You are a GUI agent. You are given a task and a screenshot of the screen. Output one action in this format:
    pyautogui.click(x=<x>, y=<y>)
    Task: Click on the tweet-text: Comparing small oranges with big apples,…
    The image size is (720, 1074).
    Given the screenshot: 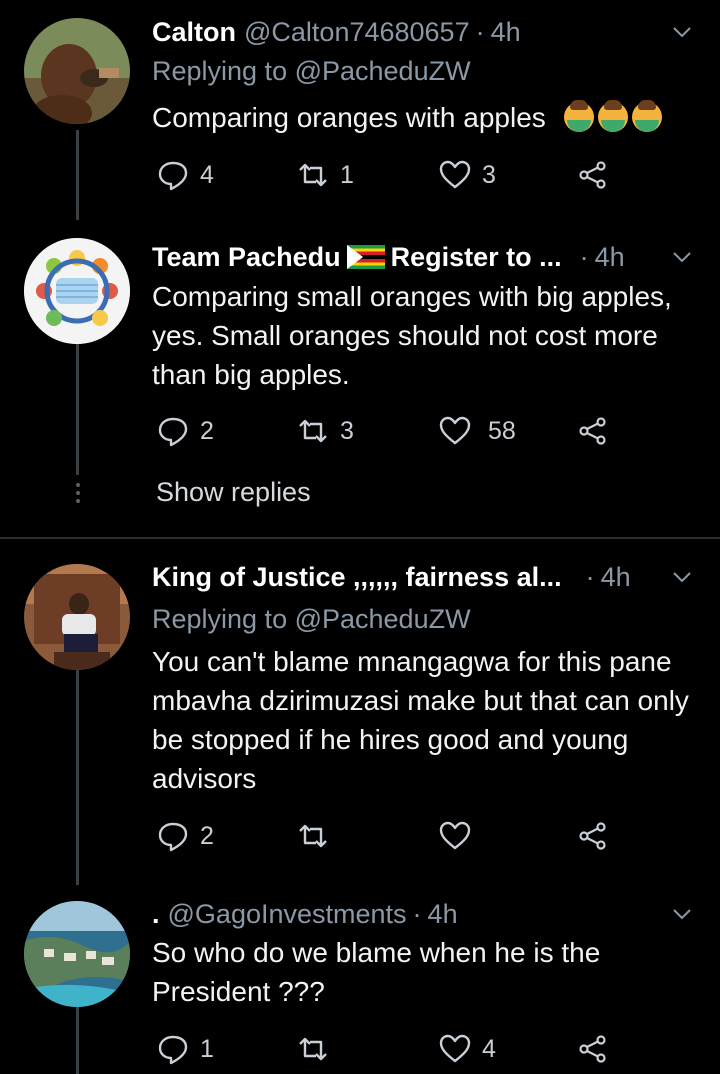 What is the action you would take?
    pyautogui.click(x=412, y=335)
    